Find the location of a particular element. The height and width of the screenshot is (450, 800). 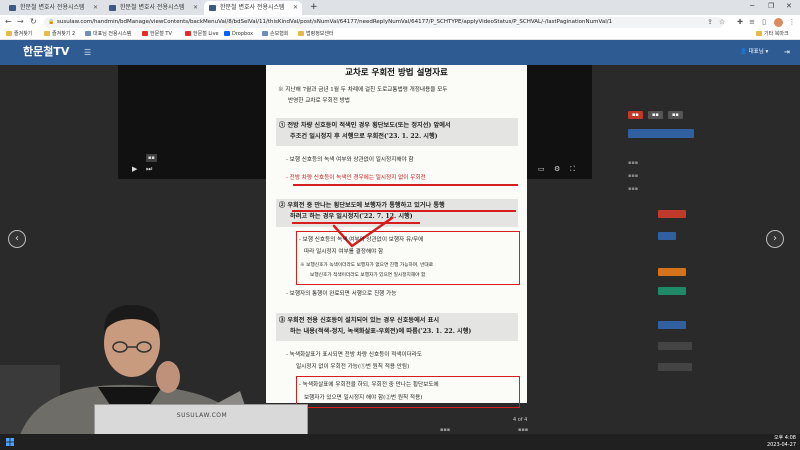

bookmark-label: 대표님 전용시스템 is located at coordinates (112, 34).